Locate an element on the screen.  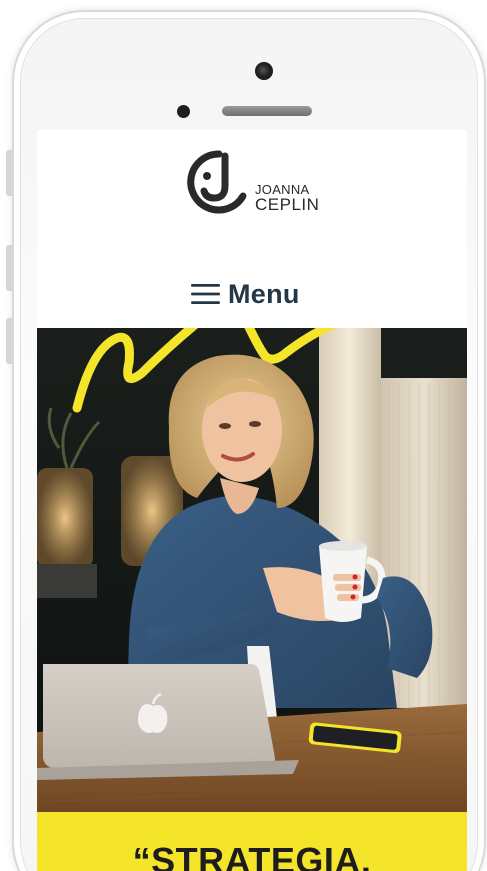
brand-logo: JOANNA CEPLIN is located at coordinates (252, 182).